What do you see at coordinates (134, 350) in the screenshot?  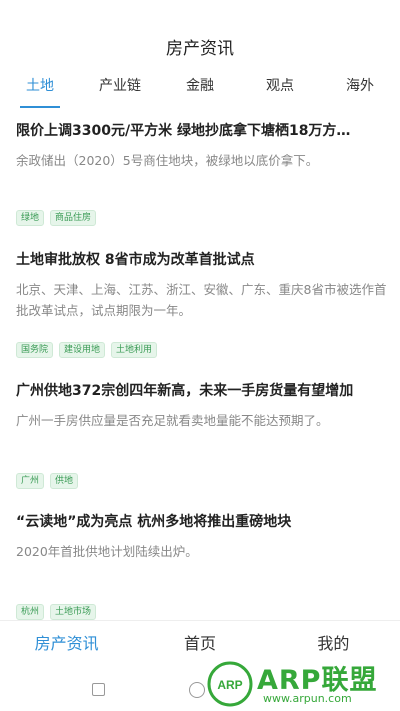 I see `tag: 土地利用` at bounding box center [134, 350].